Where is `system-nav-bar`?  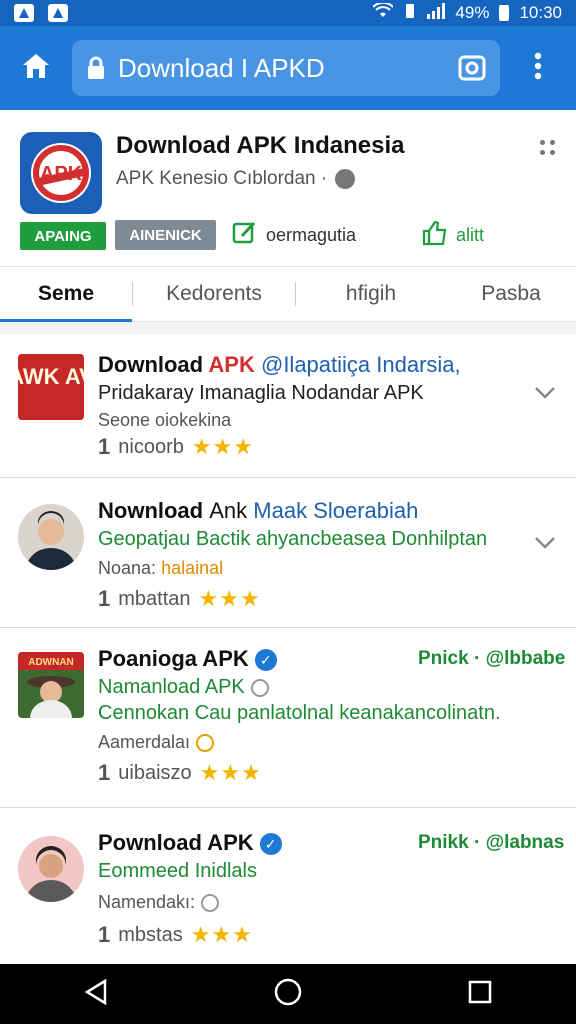 system-nav-bar is located at coordinates (288, 994).